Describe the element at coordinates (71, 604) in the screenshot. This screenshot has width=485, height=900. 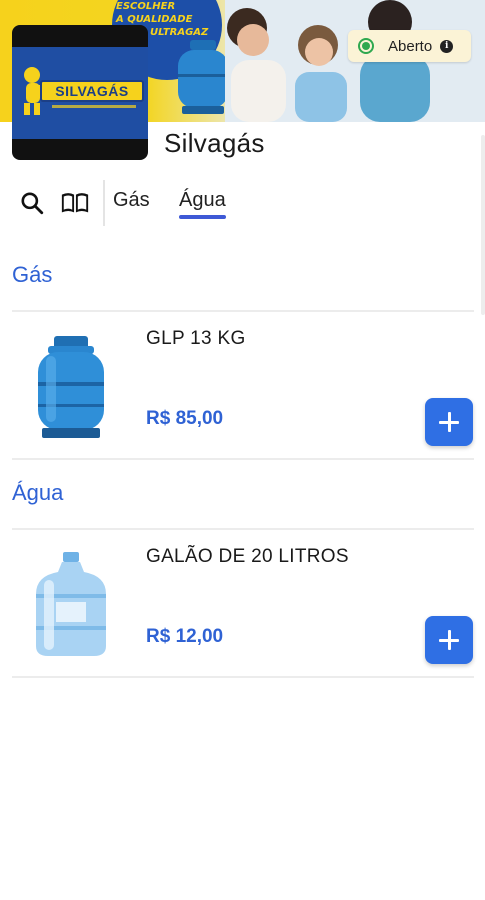
I see `water-jug-icon` at that location.